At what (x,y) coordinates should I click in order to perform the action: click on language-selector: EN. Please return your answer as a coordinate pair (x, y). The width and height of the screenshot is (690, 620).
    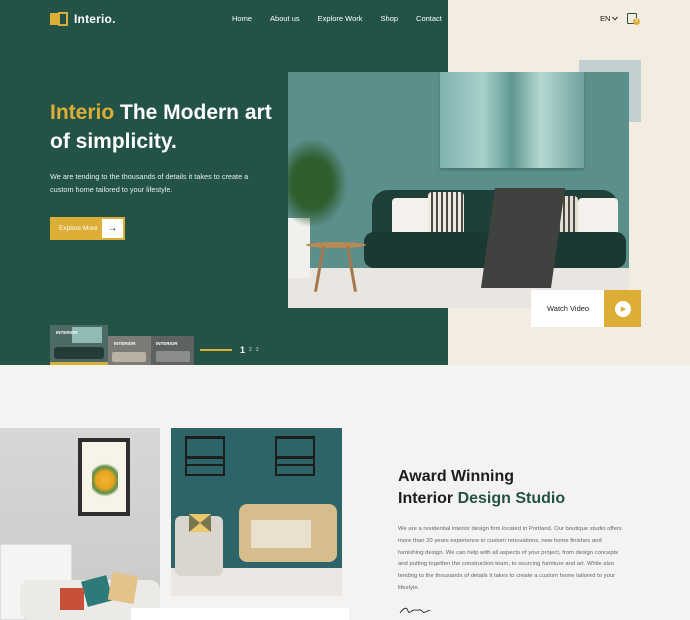
    Looking at the image, I should click on (609, 18).